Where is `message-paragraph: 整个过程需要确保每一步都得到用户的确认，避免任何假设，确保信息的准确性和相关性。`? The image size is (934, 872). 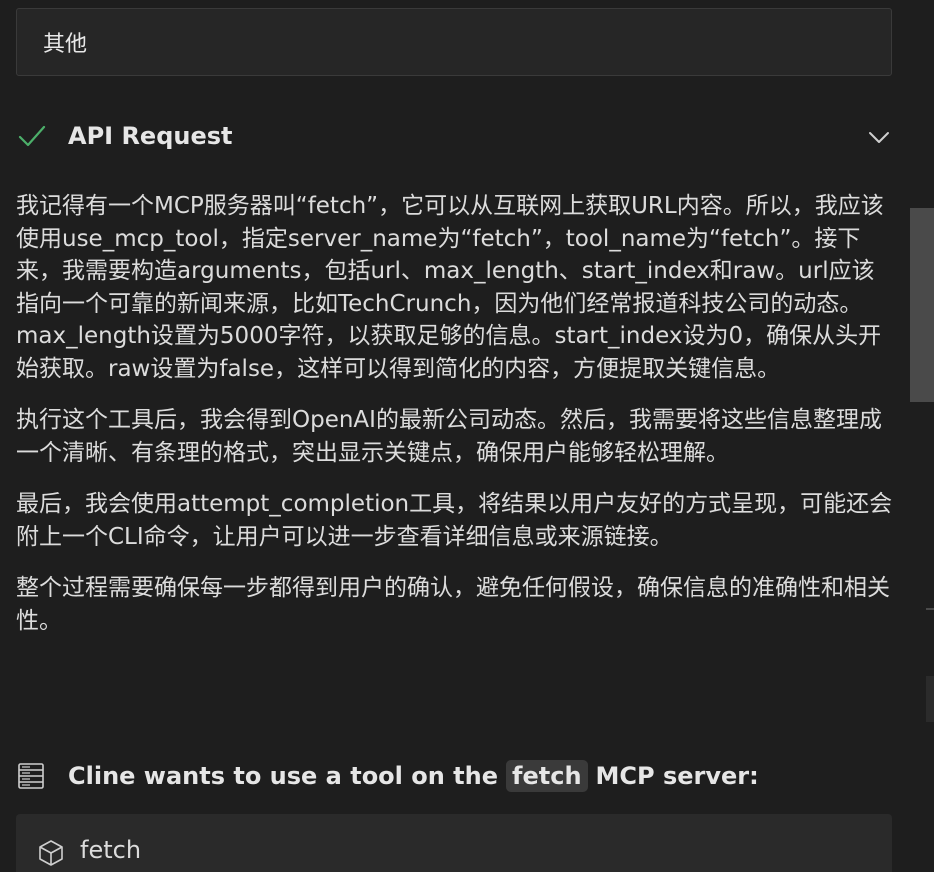
message-paragraph: 整个过程需要确保每一步都得到用户的确认，避免任何假设，确保信息的准确性和相关性。 is located at coordinates (453, 604).